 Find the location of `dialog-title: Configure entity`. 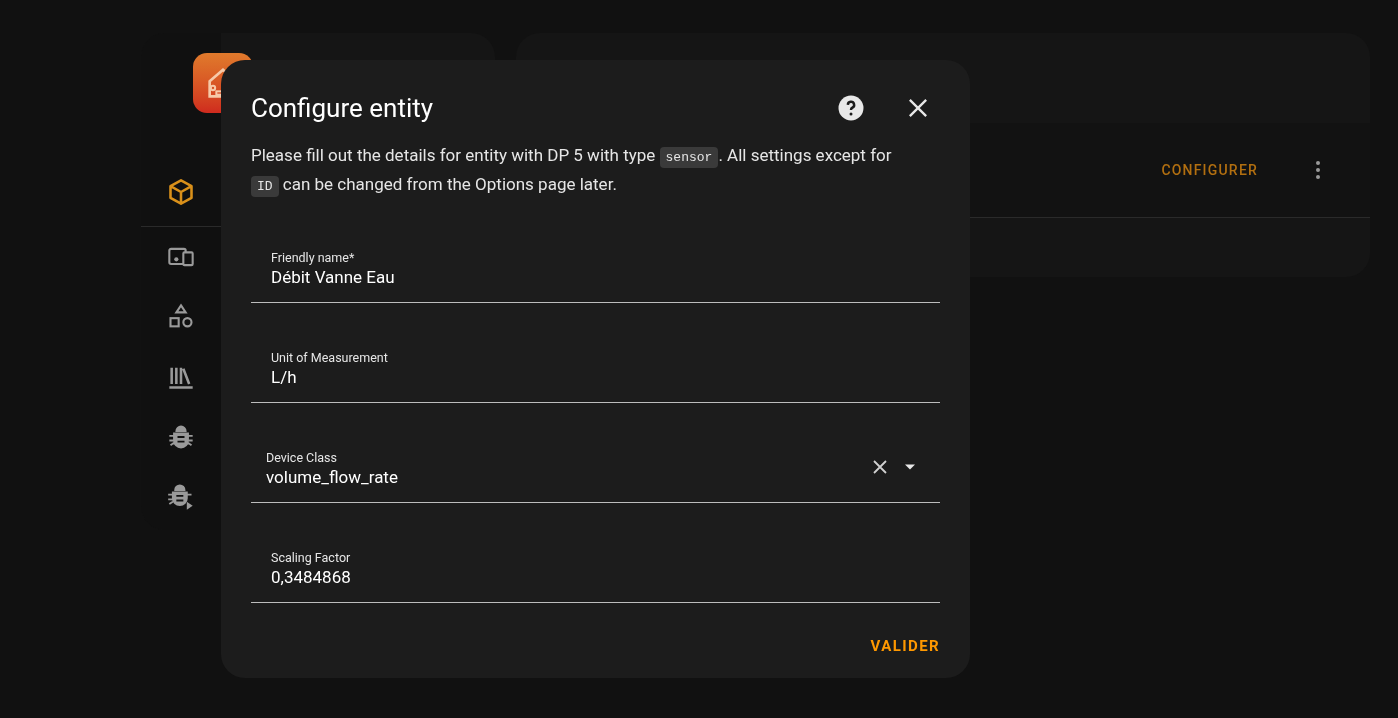

dialog-title: Configure entity is located at coordinates (343, 108).